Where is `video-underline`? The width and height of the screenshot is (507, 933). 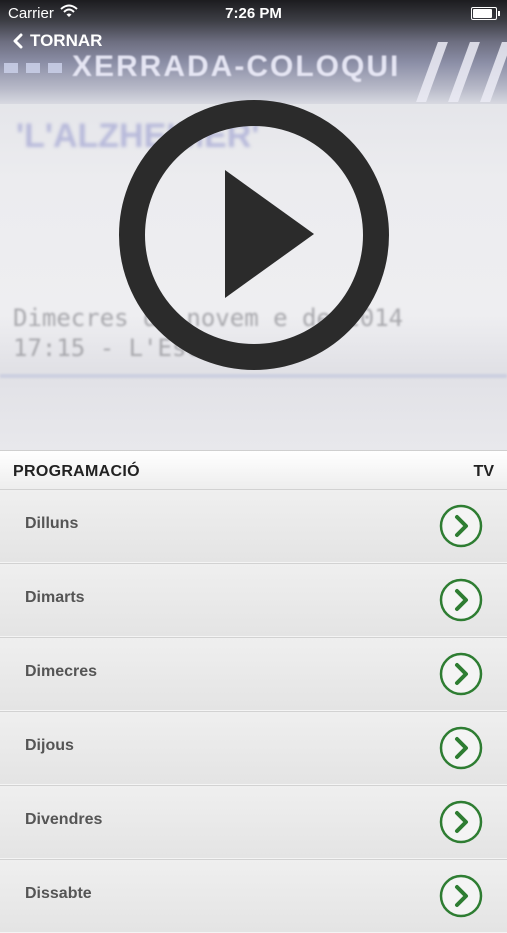
video-underline is located at coordinates (253, 376).